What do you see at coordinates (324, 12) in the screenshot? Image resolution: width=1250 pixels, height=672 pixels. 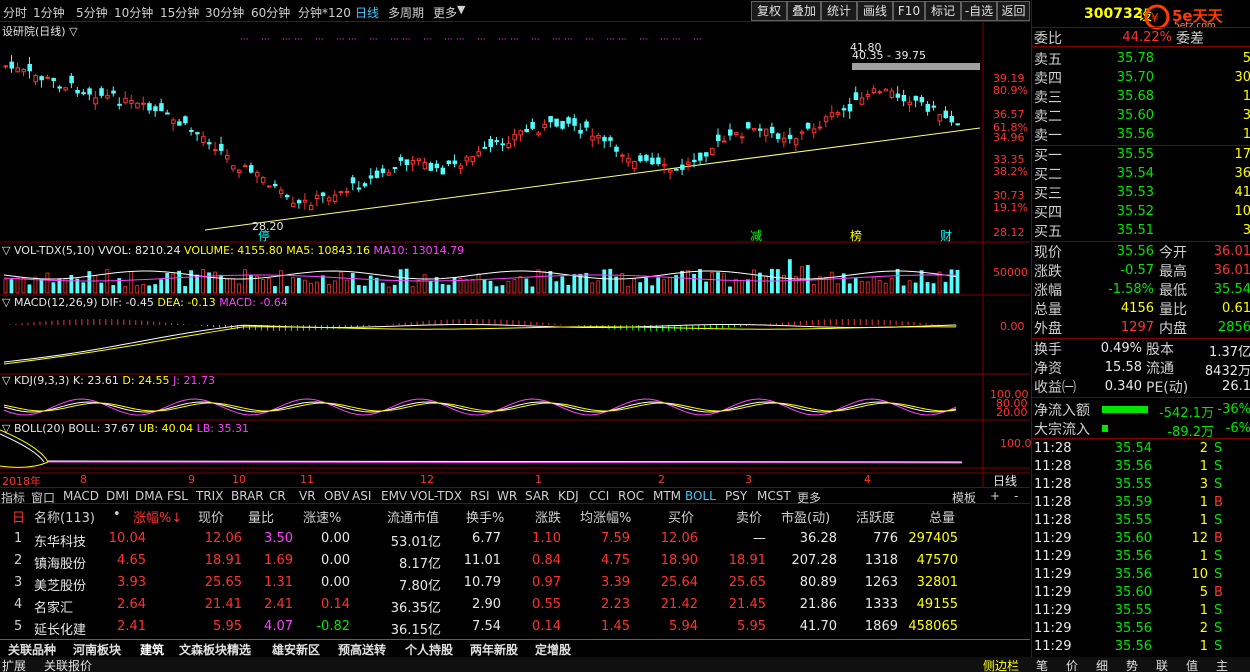 I see `period-7: 分钟*120` at bounding box center [324, 12].